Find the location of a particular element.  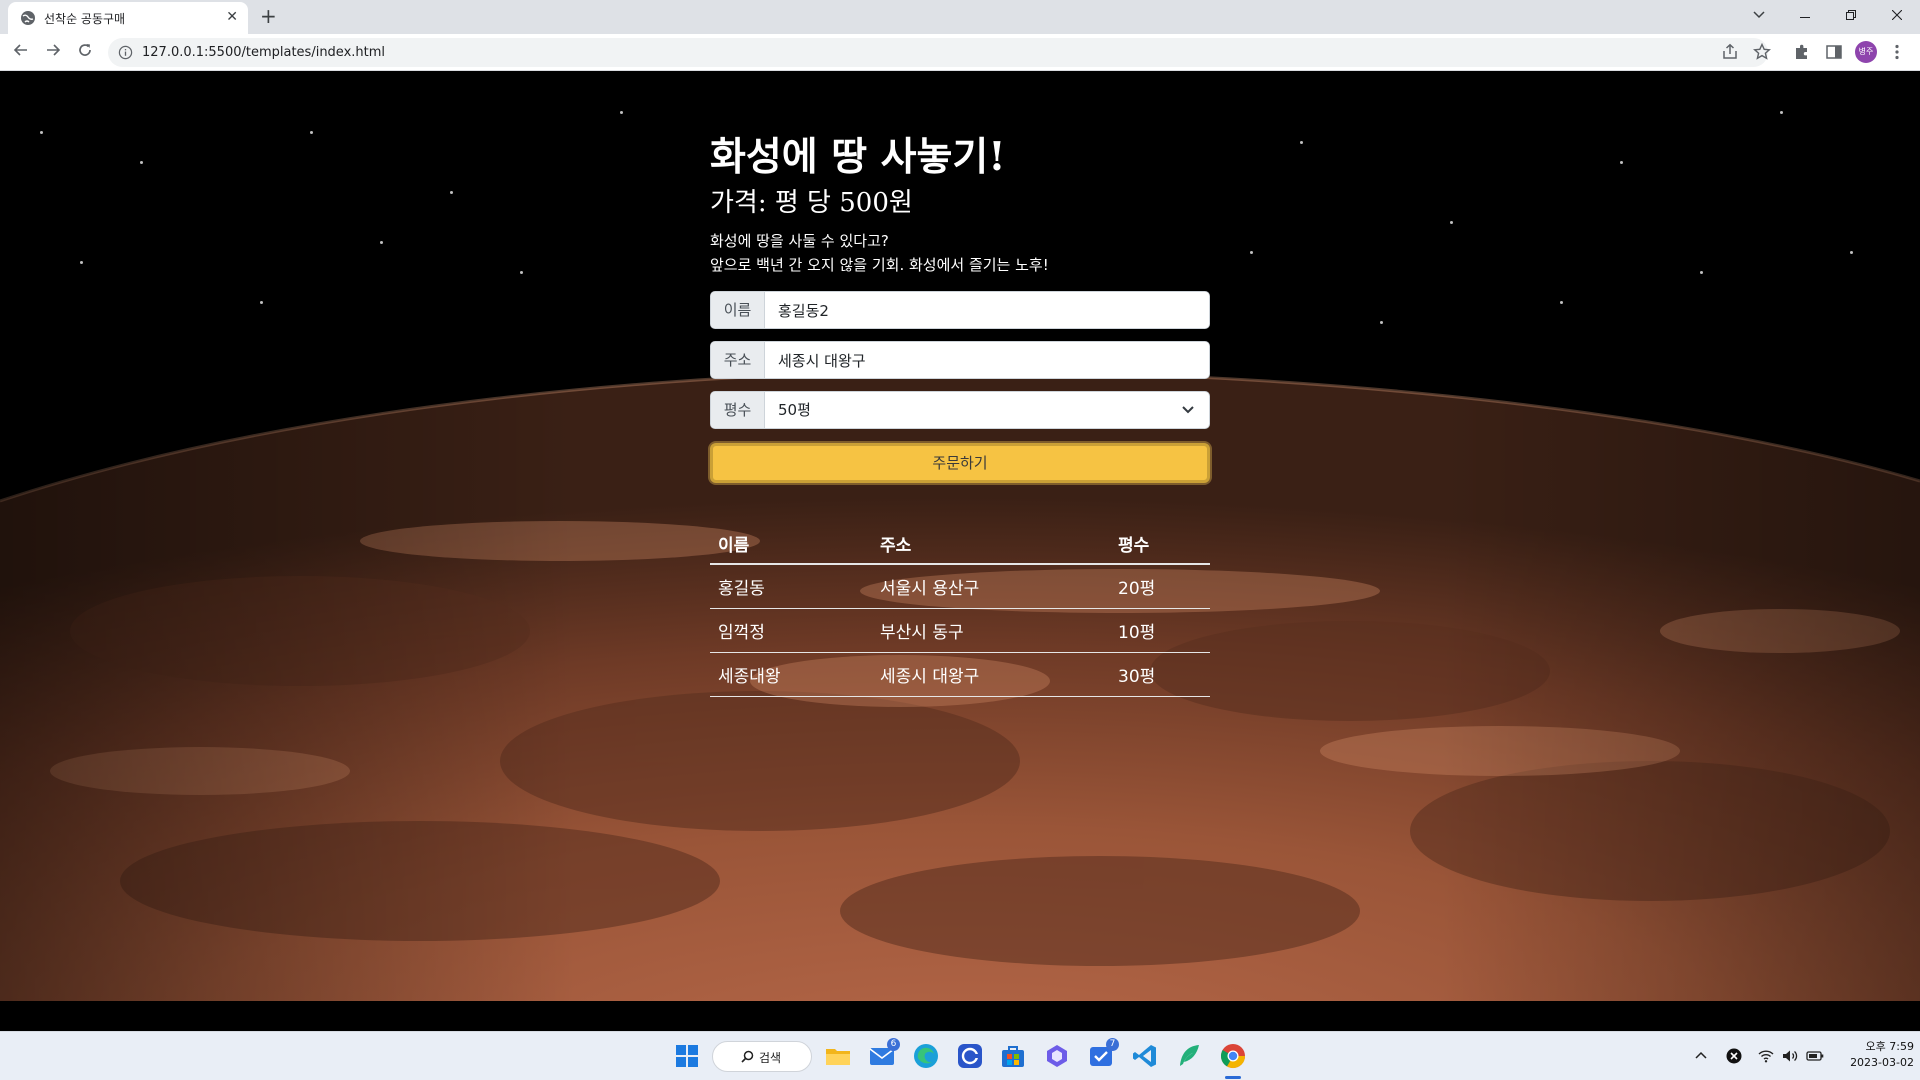

windows-start-icon is located at coordinates (687, 1056).